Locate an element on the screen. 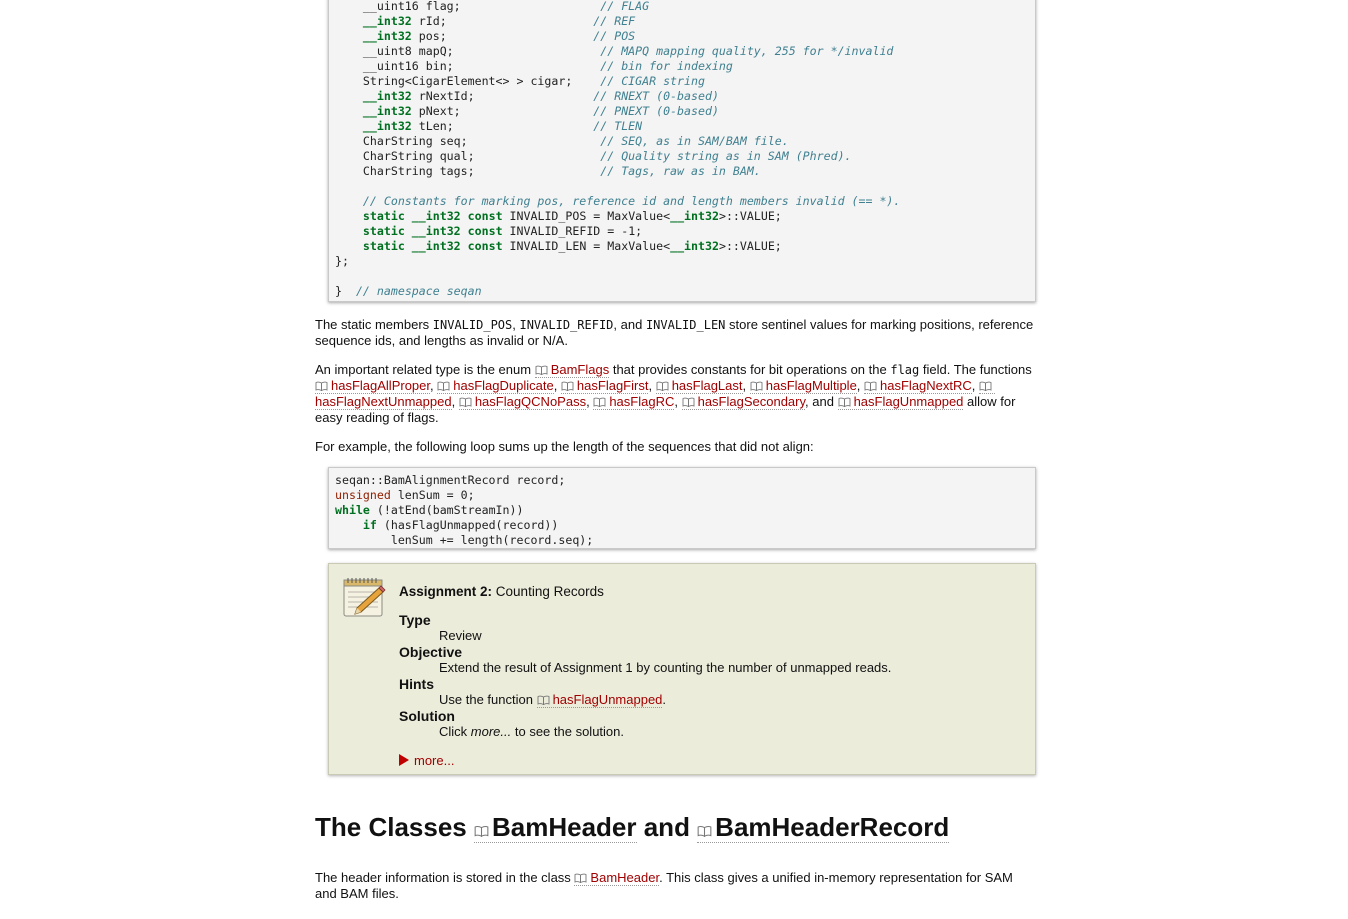  link-bamflags: BamFlags is located at coordinates (572, 370).